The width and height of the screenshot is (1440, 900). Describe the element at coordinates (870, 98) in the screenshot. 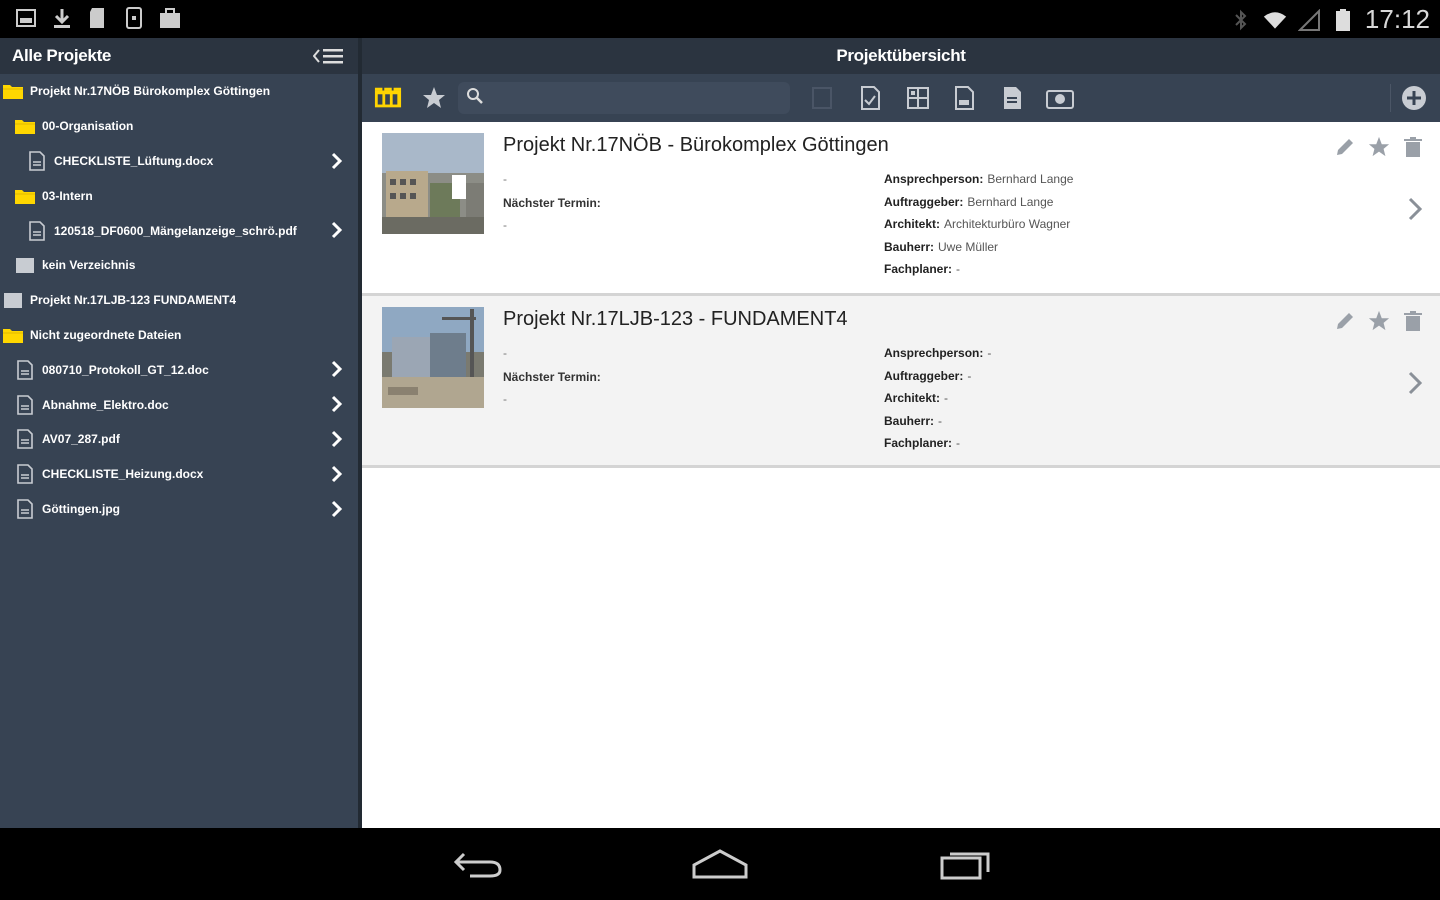

I see `checklist-icon` at that location.